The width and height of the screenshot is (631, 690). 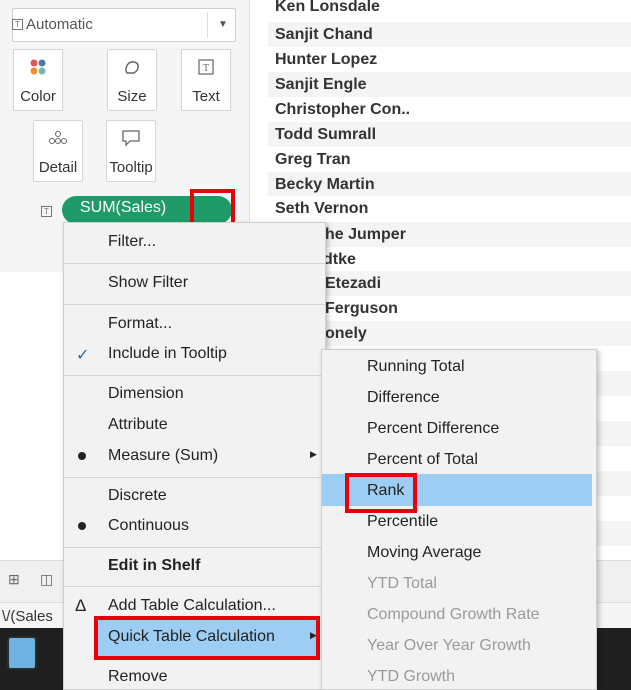 What do you see at coordinates (449, 109) in the screenshot?
I see `list-item: Christopher Con..` at bounding box center [449, 109].